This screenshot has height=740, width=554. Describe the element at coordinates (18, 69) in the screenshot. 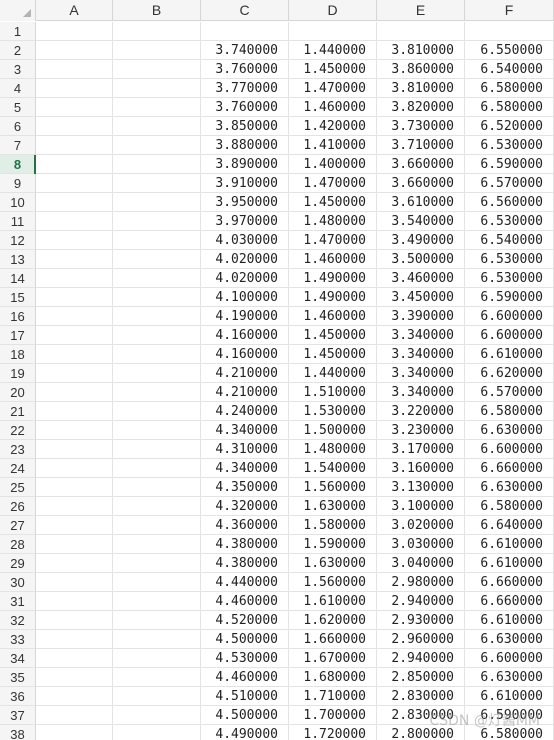

I see `row-header: 3` at that location.